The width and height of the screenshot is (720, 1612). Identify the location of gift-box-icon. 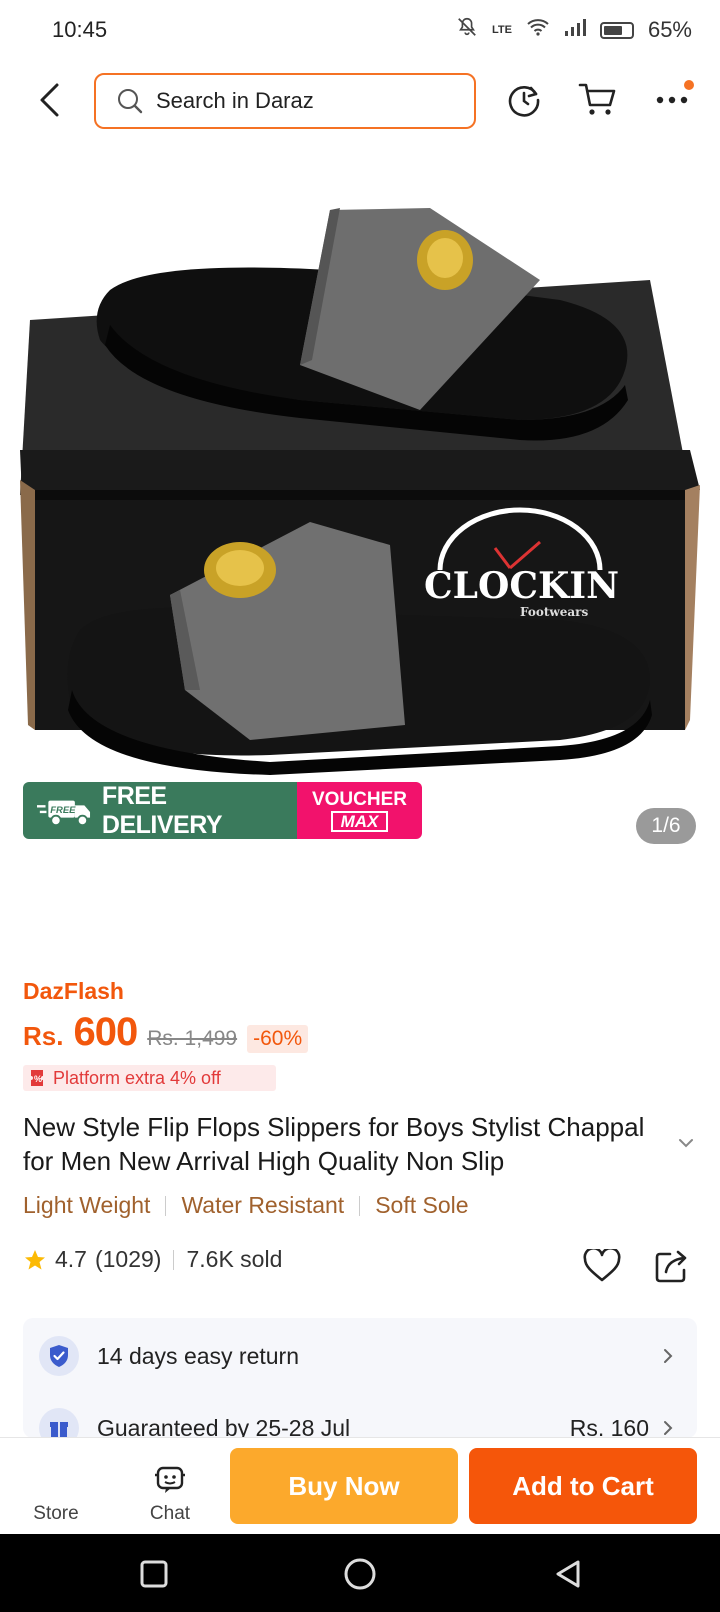
(59, 1423).